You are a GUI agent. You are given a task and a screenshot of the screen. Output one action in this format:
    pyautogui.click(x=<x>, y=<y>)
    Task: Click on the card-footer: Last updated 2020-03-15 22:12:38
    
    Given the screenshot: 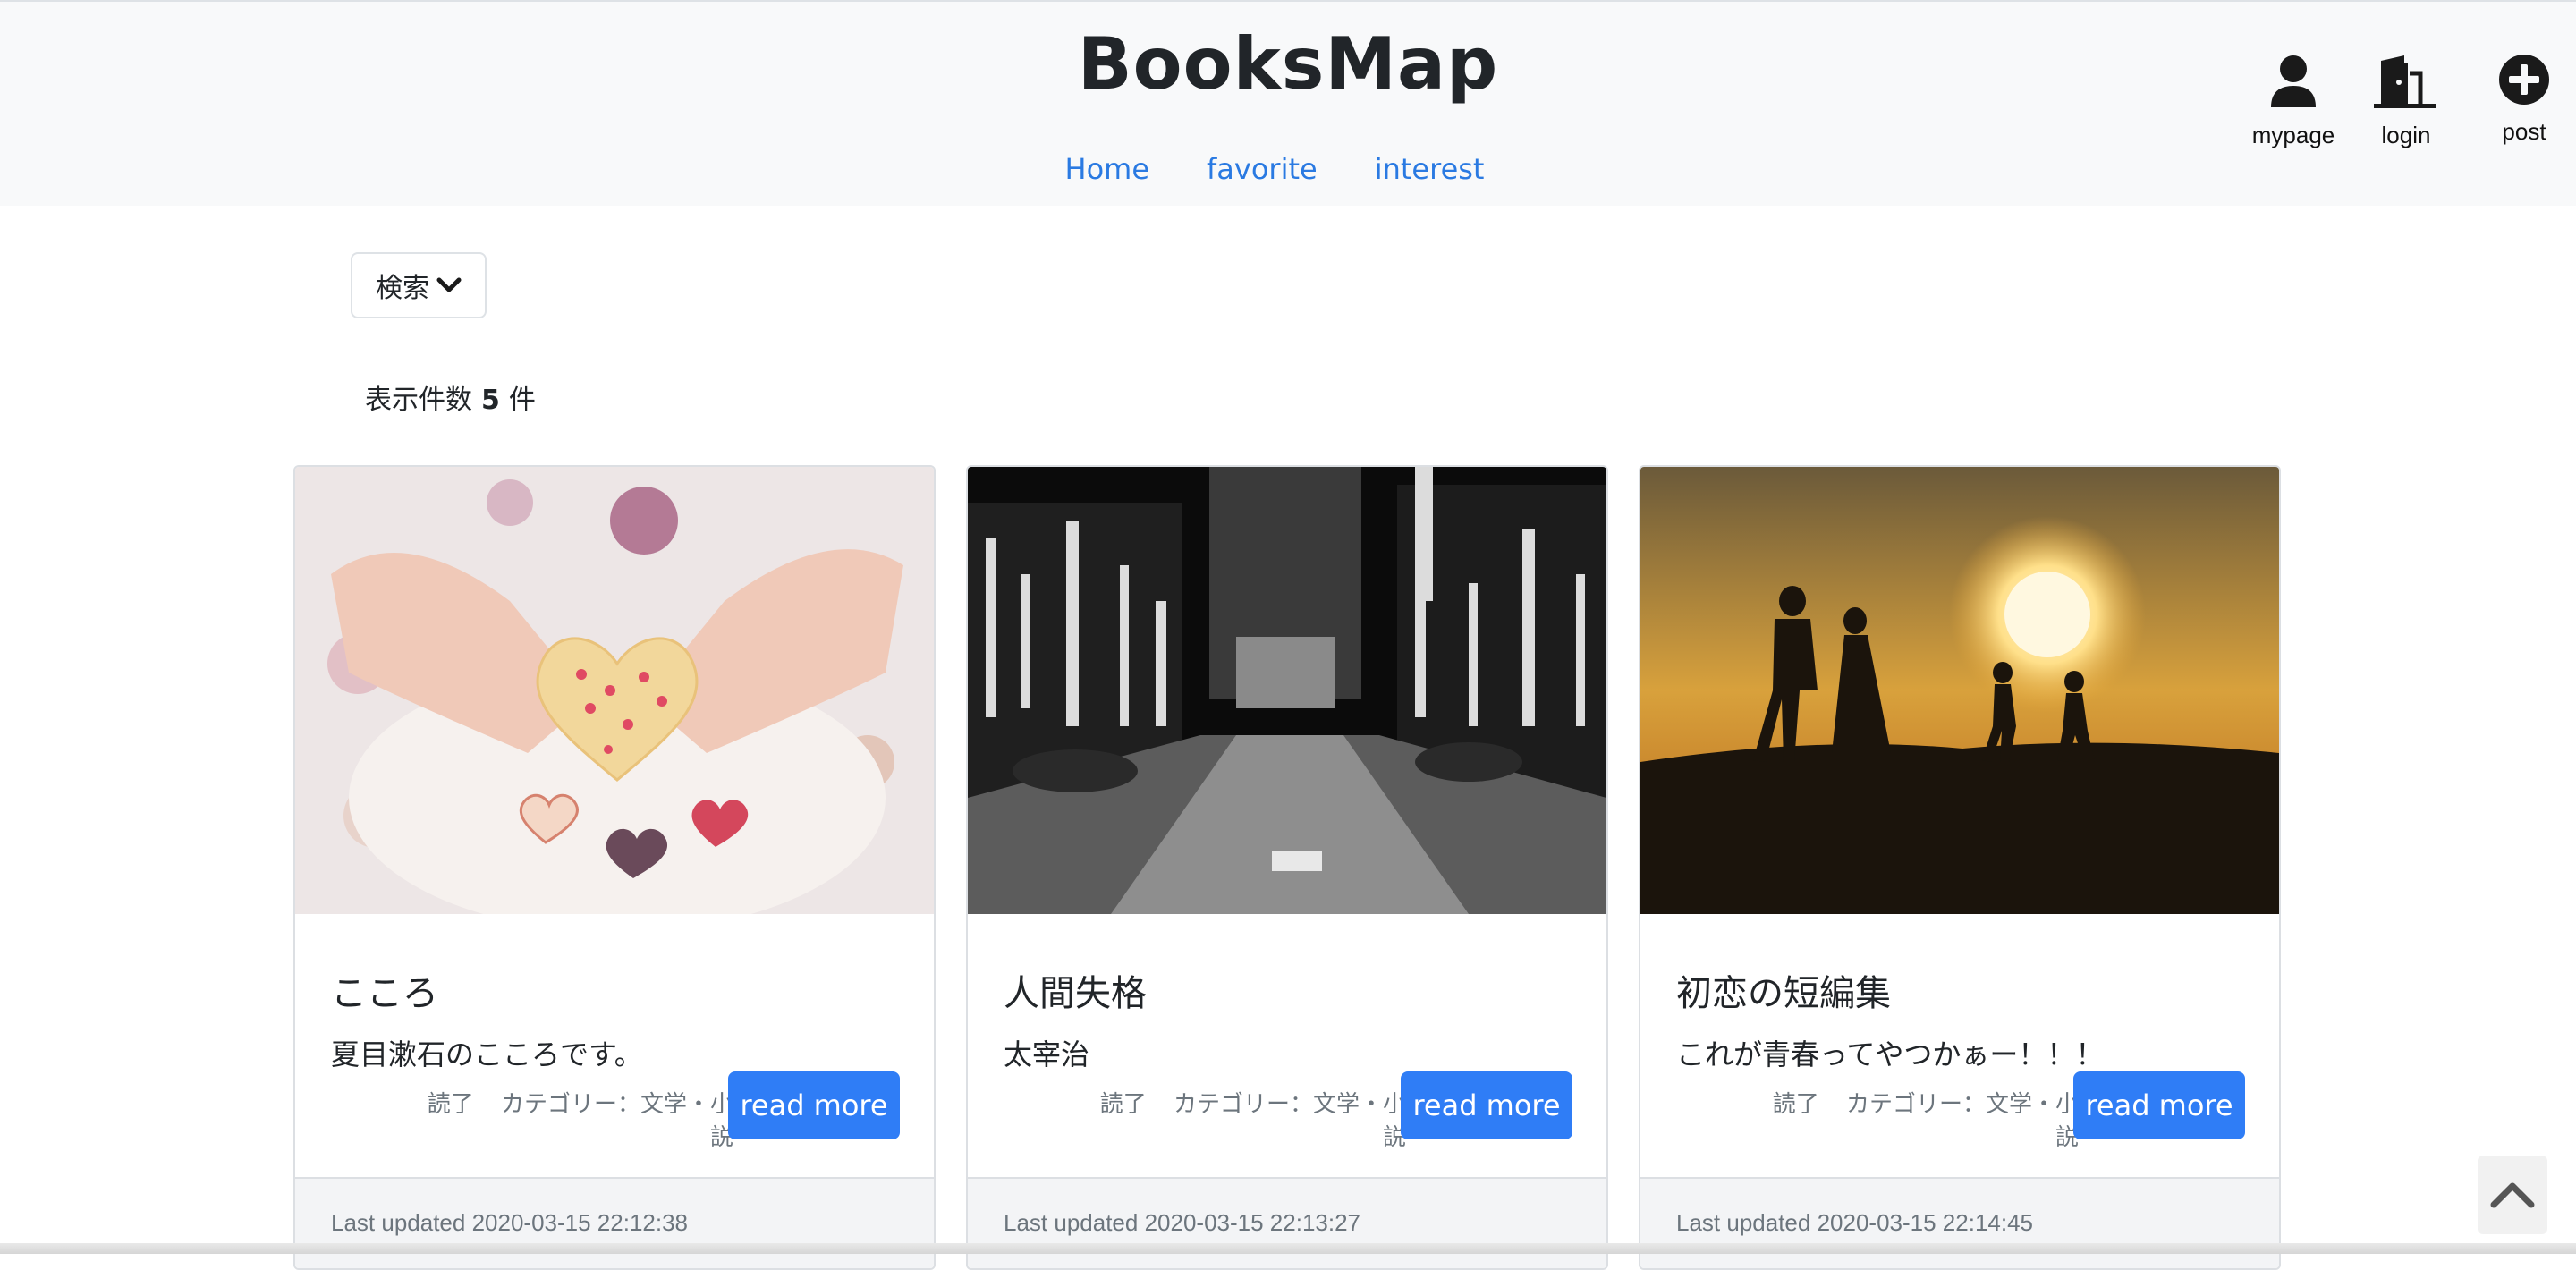 What is the action you would take?
    pyautogui.click(x=614, y=1222)
    